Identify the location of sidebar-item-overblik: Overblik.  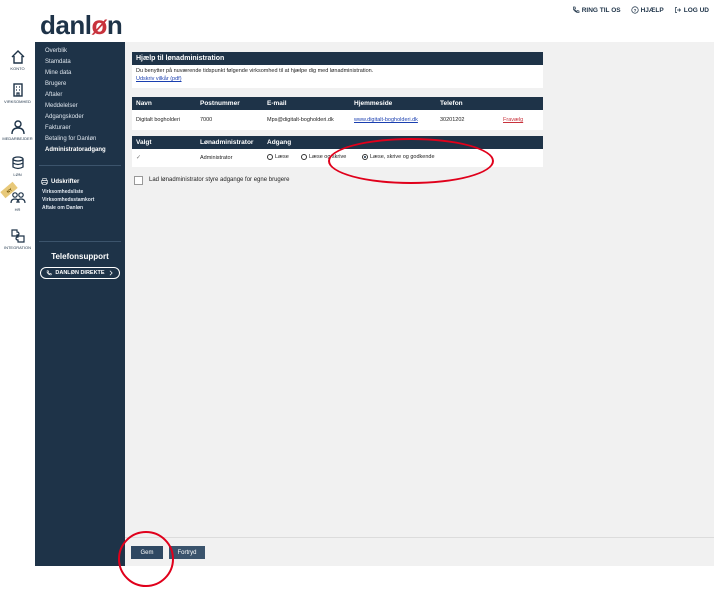
(56, 51).